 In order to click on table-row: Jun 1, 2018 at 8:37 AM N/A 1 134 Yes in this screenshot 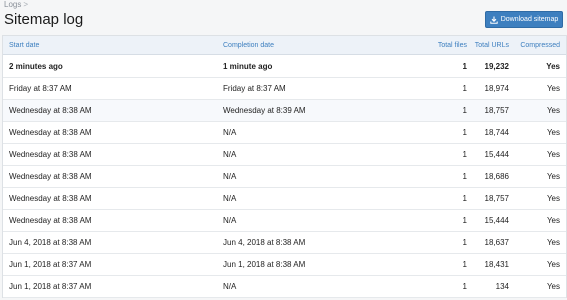, I will do `click(284, 286)`.